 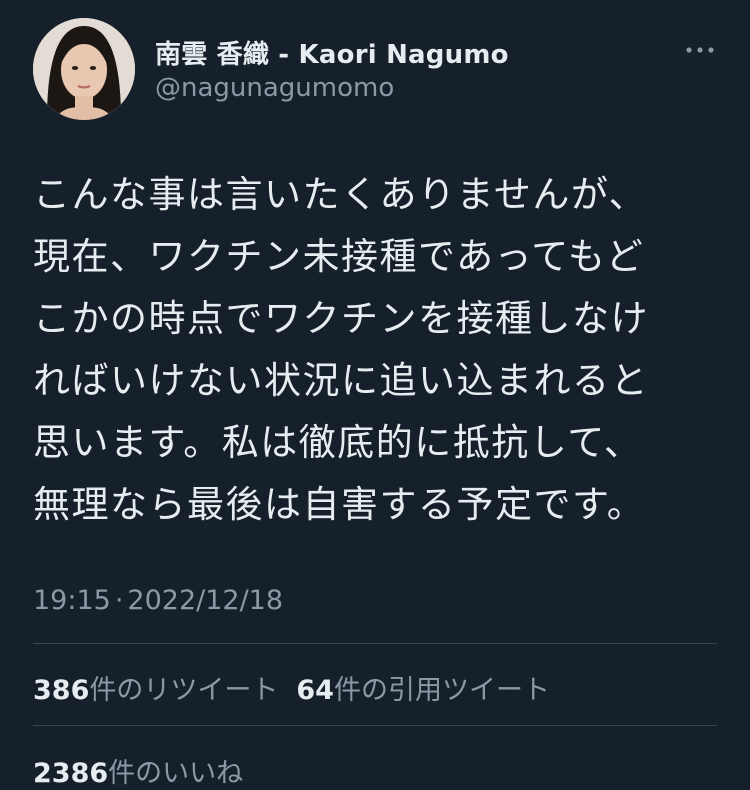 What do you see at coordinates (332, 52) in the screenshot?
I see `author-display-name: 南雲 香織 - Kaori Nagumo` at bounding box center [332, 52].